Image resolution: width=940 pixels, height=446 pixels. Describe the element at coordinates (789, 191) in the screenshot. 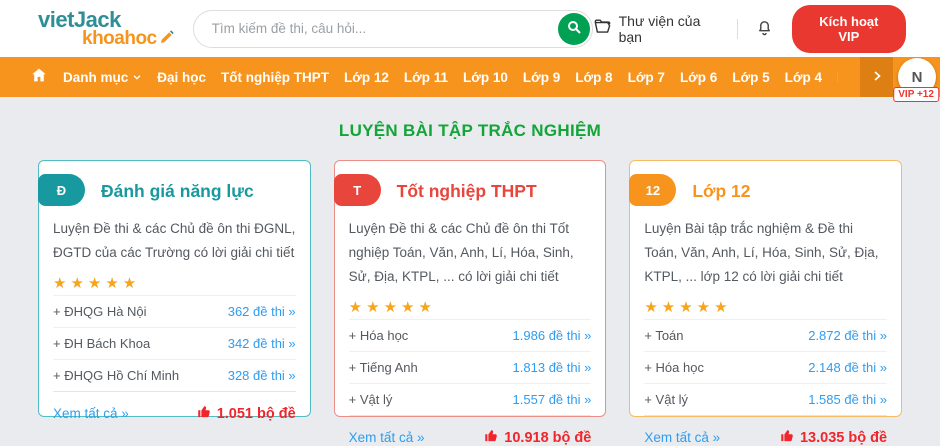

I see `card-title-link: Lớp 12` at that location.